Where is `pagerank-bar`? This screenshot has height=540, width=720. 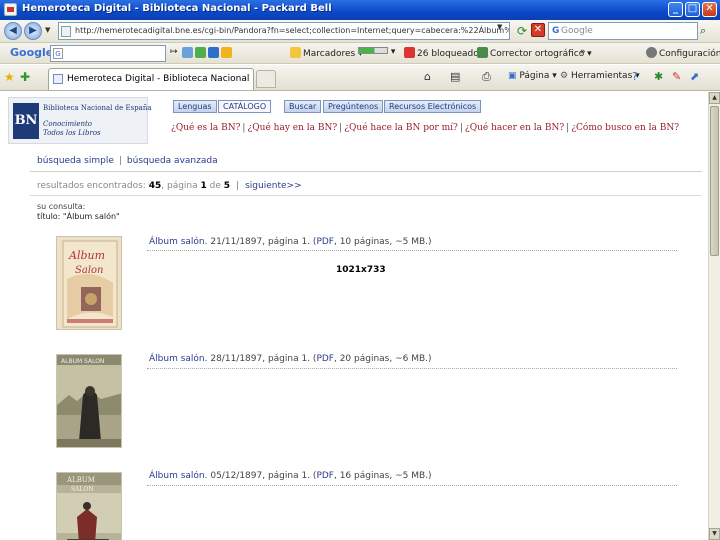 pagerank-bar is located at coordinates (373, 50).